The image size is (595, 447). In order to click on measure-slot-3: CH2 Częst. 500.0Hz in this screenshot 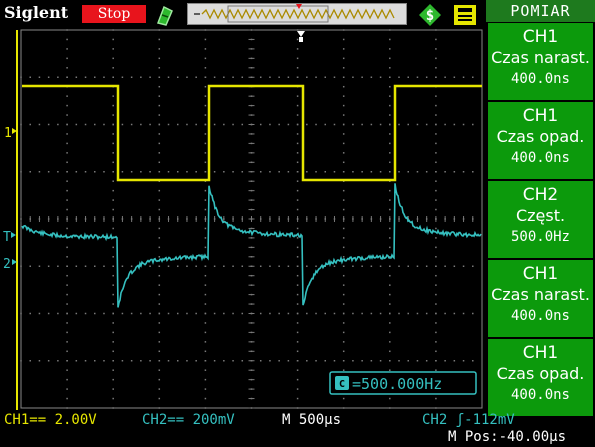, I will do `click(540, 219)`.